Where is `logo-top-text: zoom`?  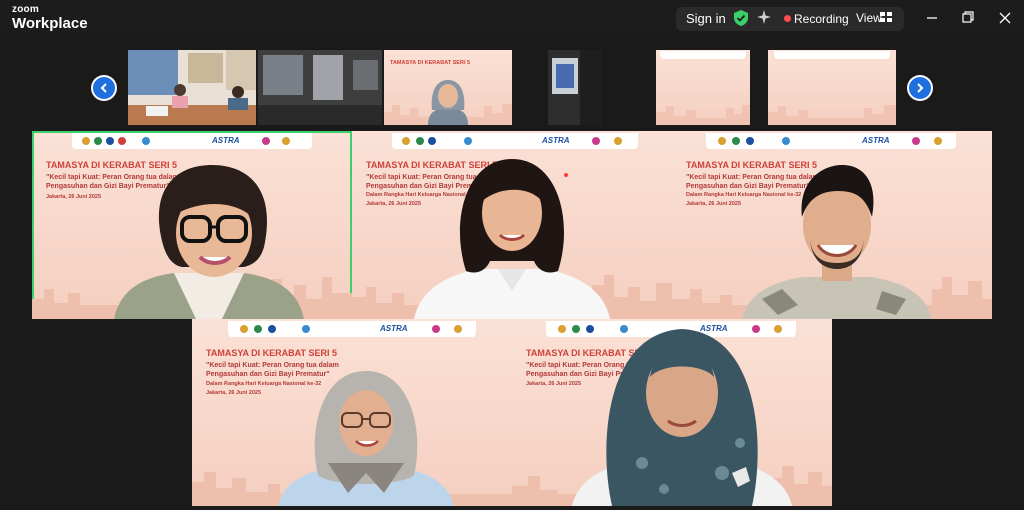
logo-top-text: zoom is located at coordinates (25, 9).